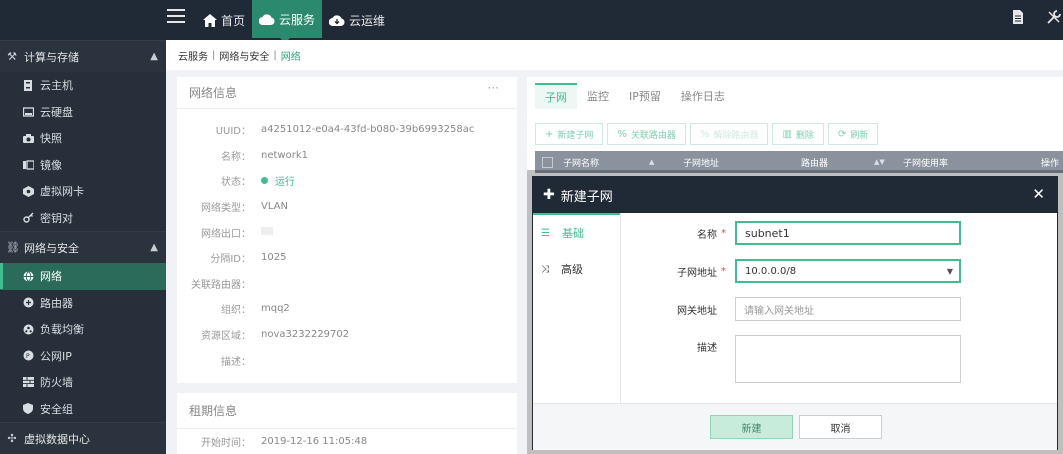 The height and width of the screenshot is (454, 1063). What do you see at coordinates (28, 329) in the screenshot?
I see `balance-icon` at bounding box center [28, 329].